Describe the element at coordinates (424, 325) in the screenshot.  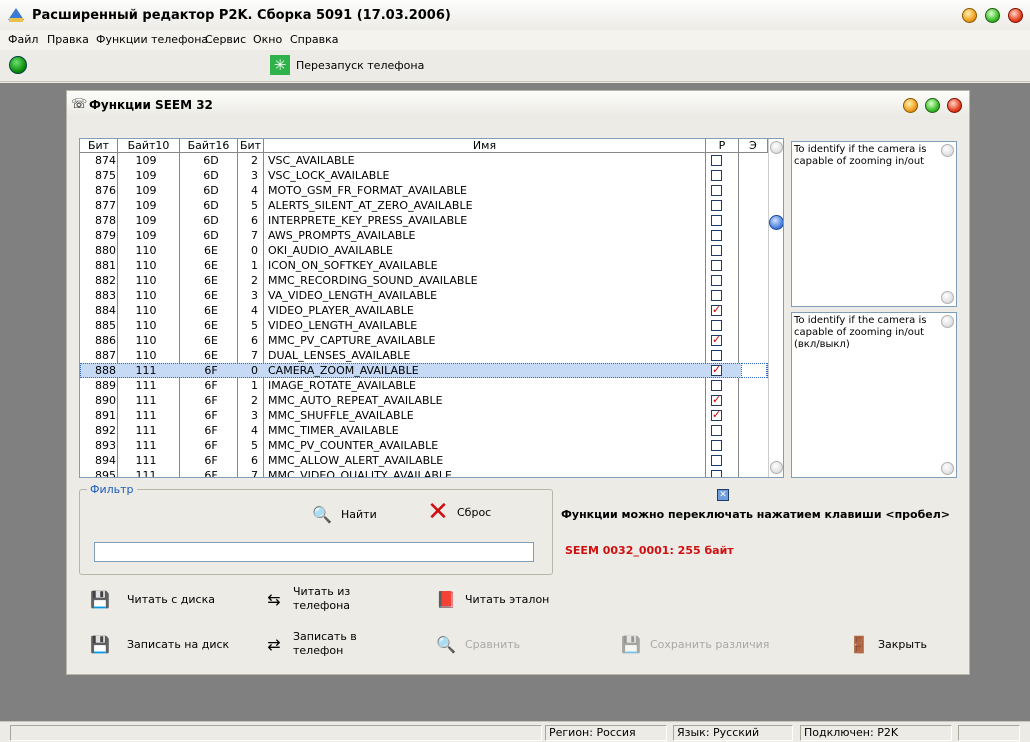
I see `table-row: 885 110 6E 5 VIDEO_LENGTH_AVAILABLE` at that location.